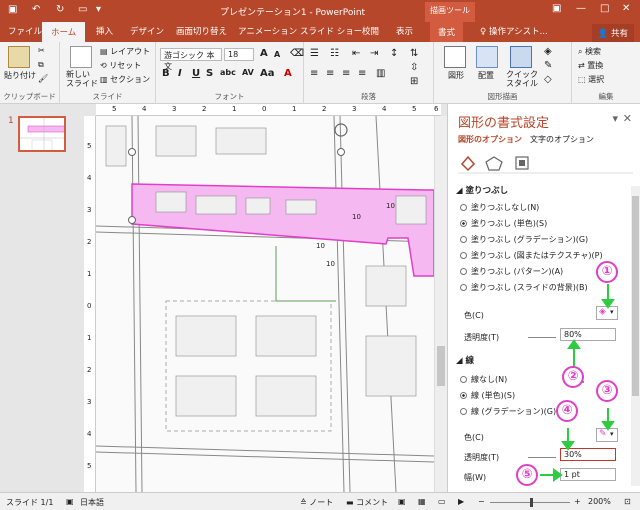 Image resolution: width=640 pixels, height=510 pixels. I want to click on shrink-font-icon: A, so click(277, 54).